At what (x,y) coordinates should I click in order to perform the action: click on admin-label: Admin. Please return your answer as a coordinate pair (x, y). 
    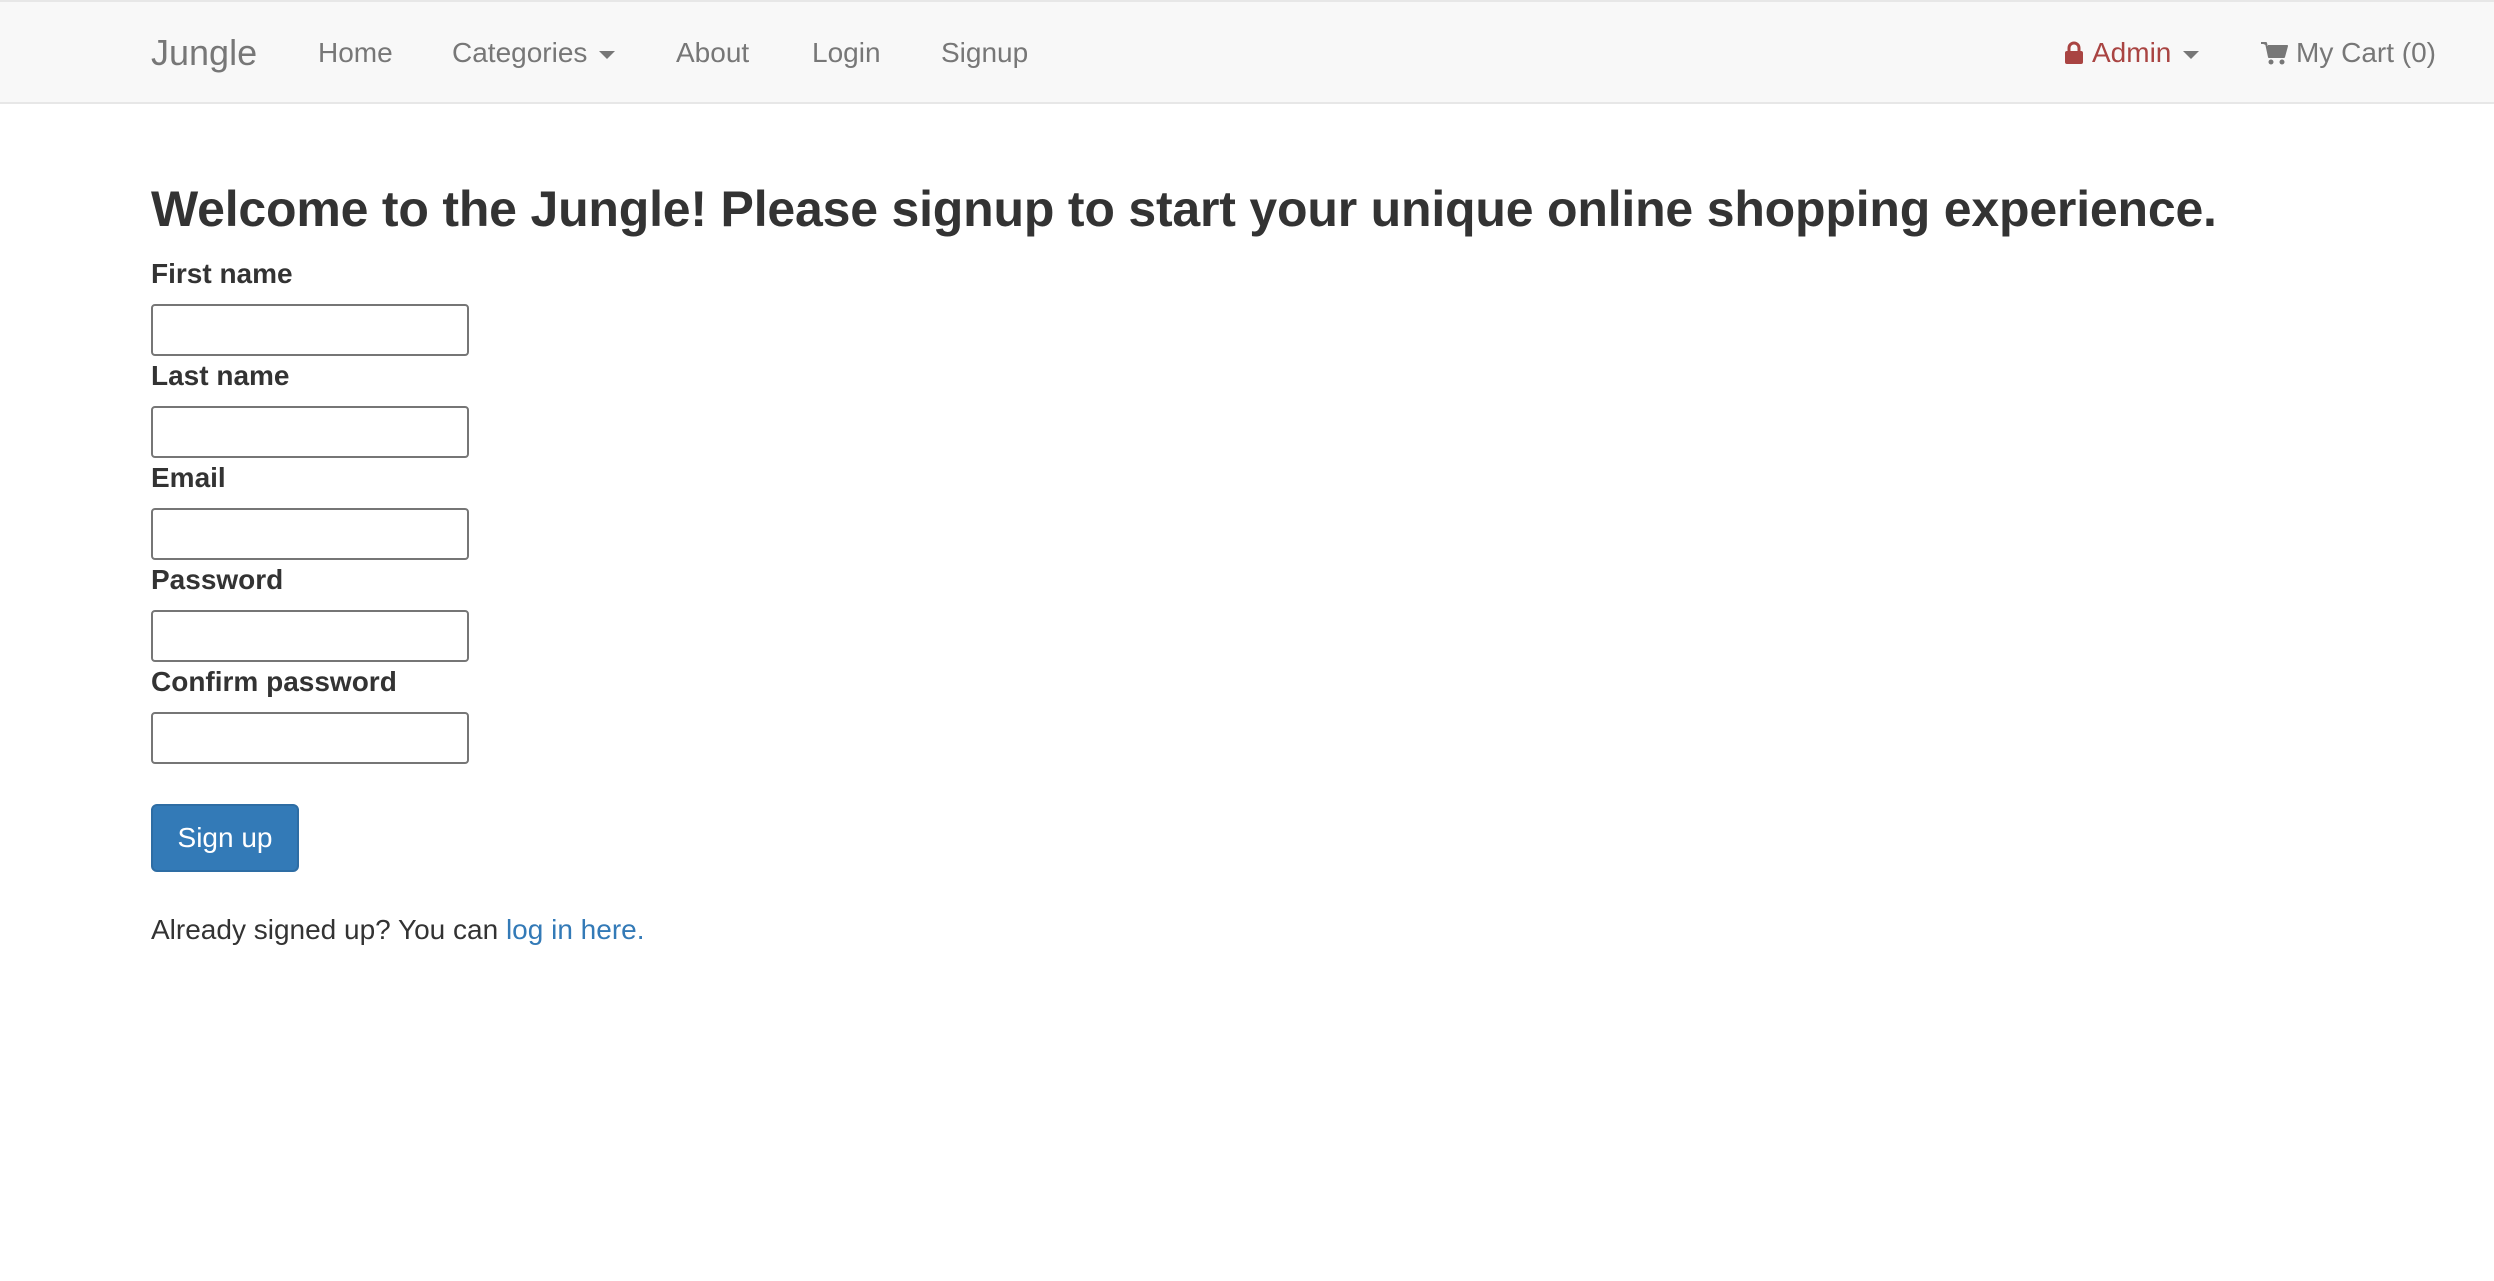
    Looking at the image, I should click on (2132, 52).